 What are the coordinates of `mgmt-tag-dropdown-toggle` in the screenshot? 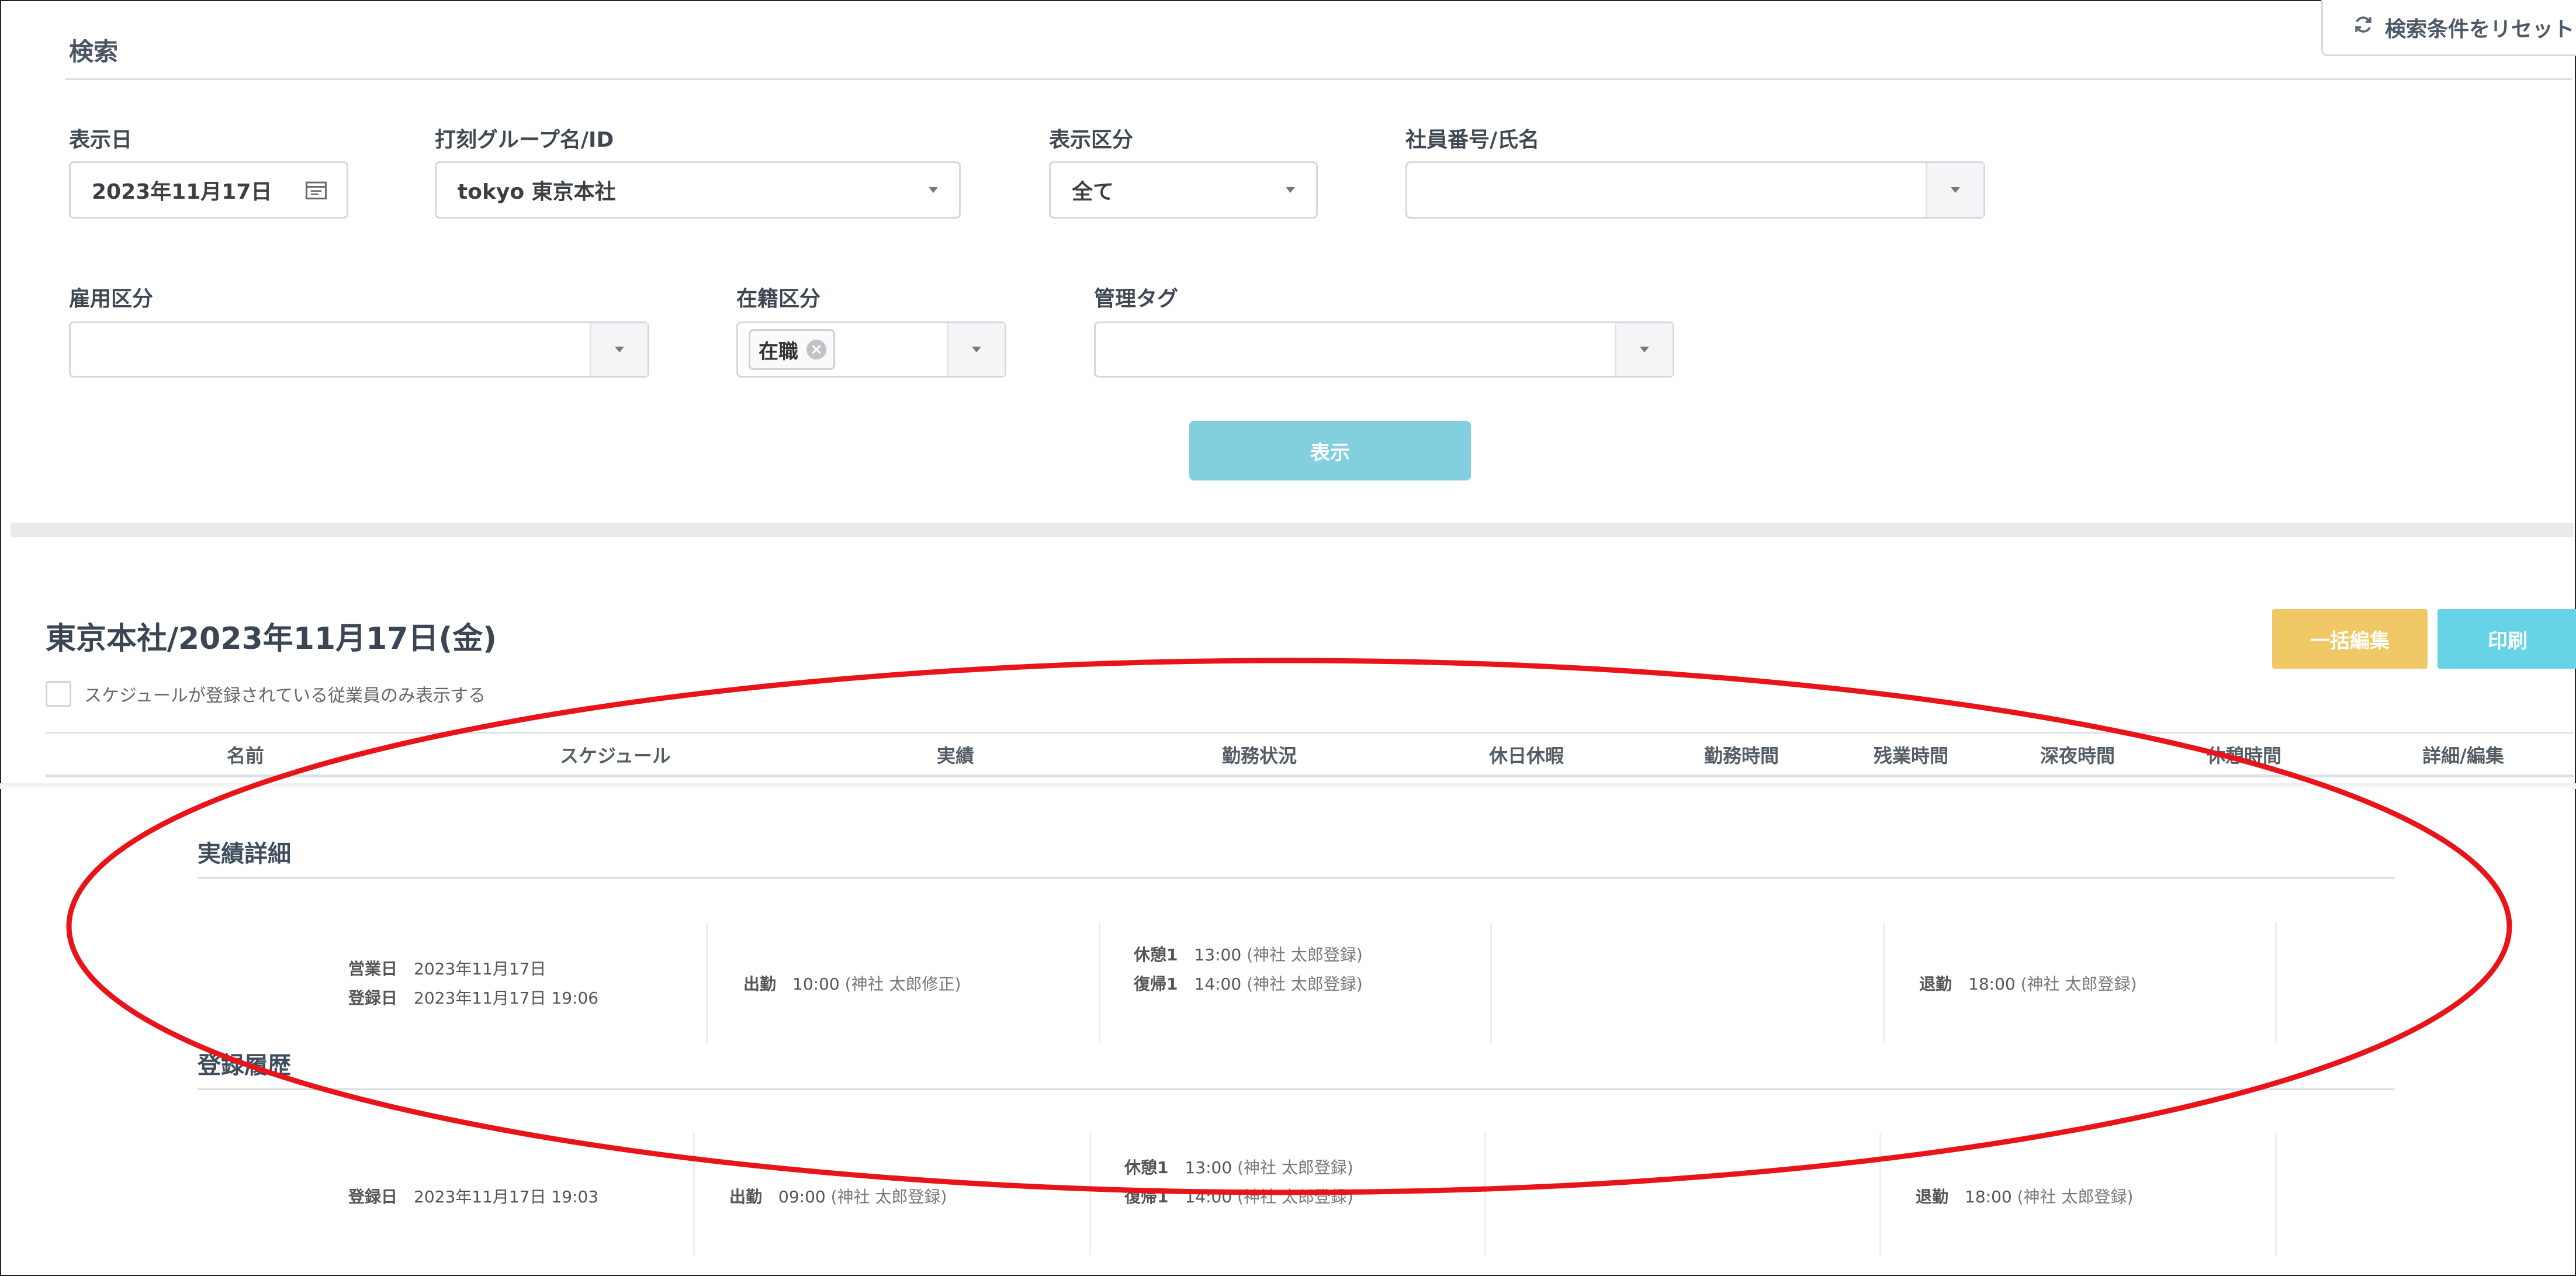 It's located at (1644, 349).